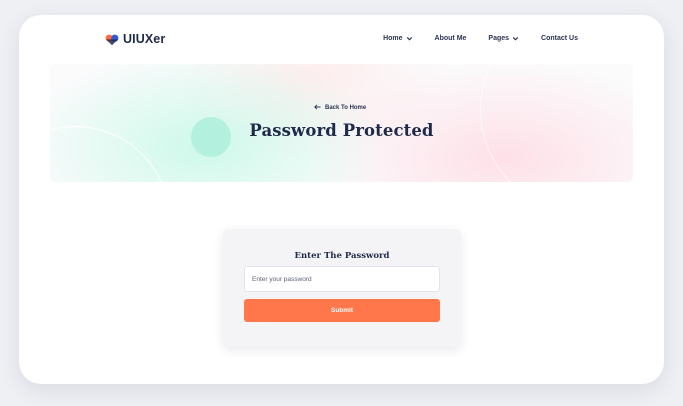 Image resolution: width=683 pixels, height=406 pixels. Describe the element at coordinates (480, 38) in the screenshot. I see `main-nav: Home About Me Pages Contact Us` at that location.